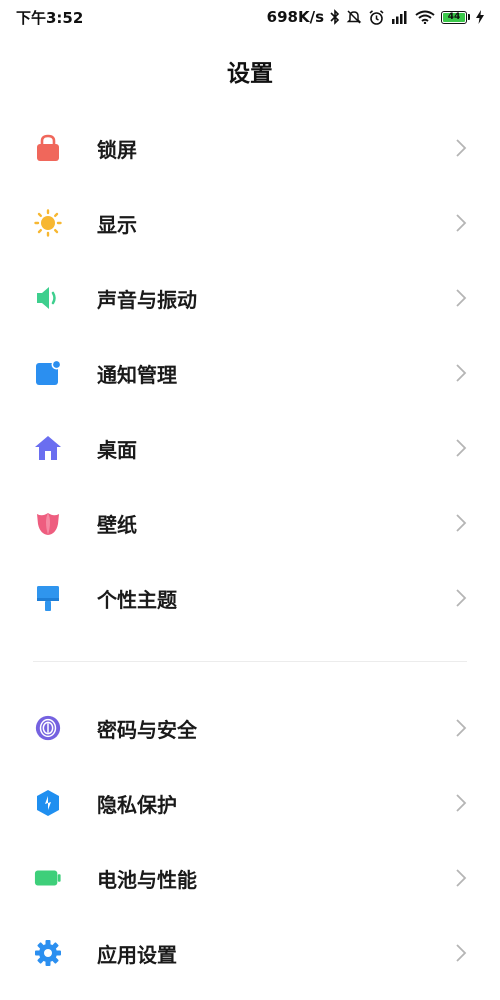 The height and width of the screenshot is (1000, 500). I want to click on battery-icon: 44, so click(455, 17).